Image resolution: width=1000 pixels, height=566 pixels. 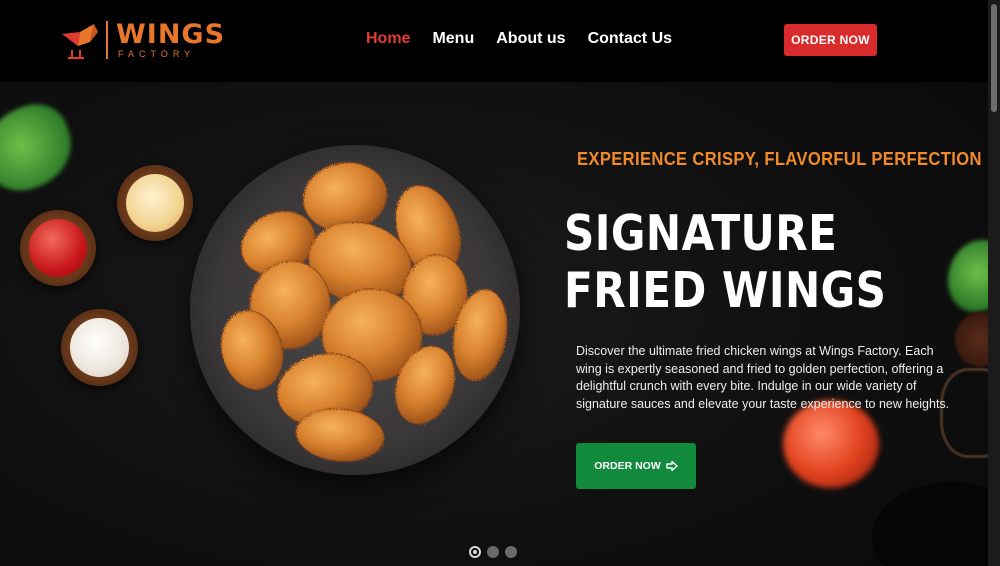 I want to click on nav-menu: Menu, so click(x=453, y=39).